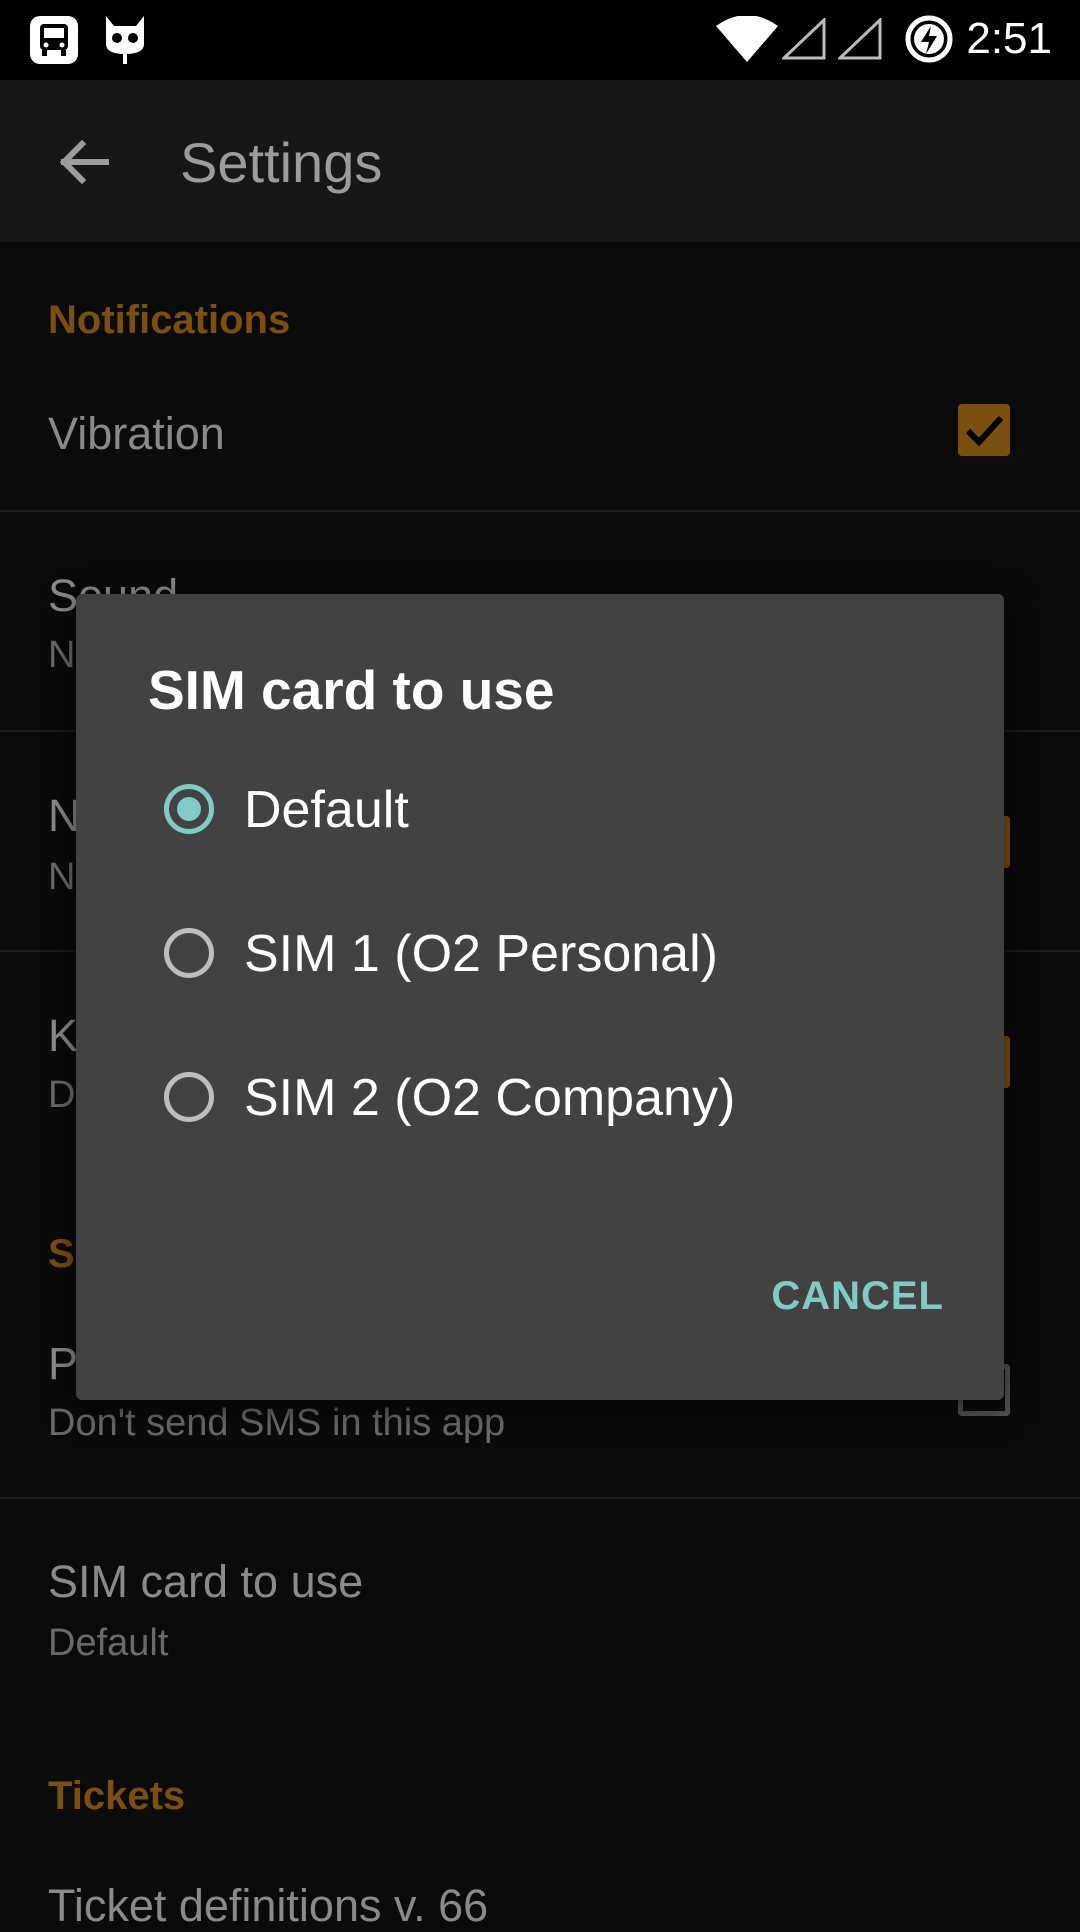 The image size is (1080, 1932). I want to click on dialog-title: SIM card to use, so click(351, 690).